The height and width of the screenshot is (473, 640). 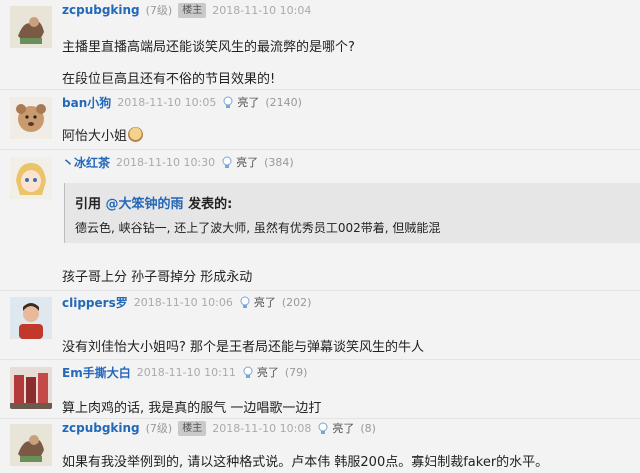 What do you see at coordinates (368, 428) in the screenshot?
I see `like-count: (8)` at bounding box center [368, 428].